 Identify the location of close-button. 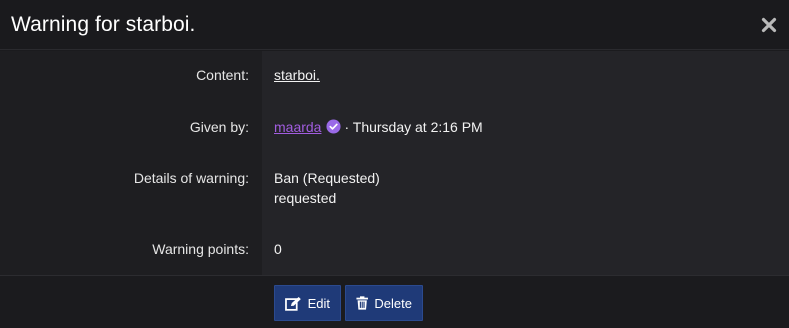
(769, 25).